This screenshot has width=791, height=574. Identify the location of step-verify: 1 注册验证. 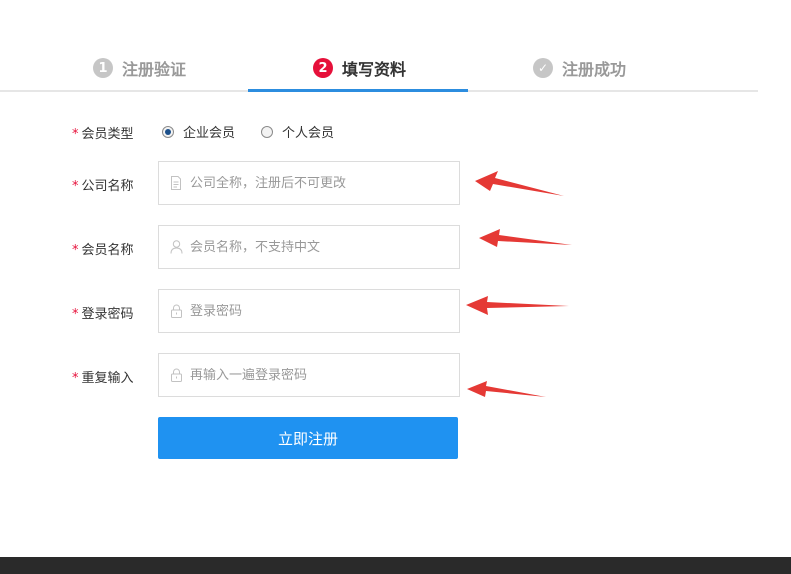
(139, 68).